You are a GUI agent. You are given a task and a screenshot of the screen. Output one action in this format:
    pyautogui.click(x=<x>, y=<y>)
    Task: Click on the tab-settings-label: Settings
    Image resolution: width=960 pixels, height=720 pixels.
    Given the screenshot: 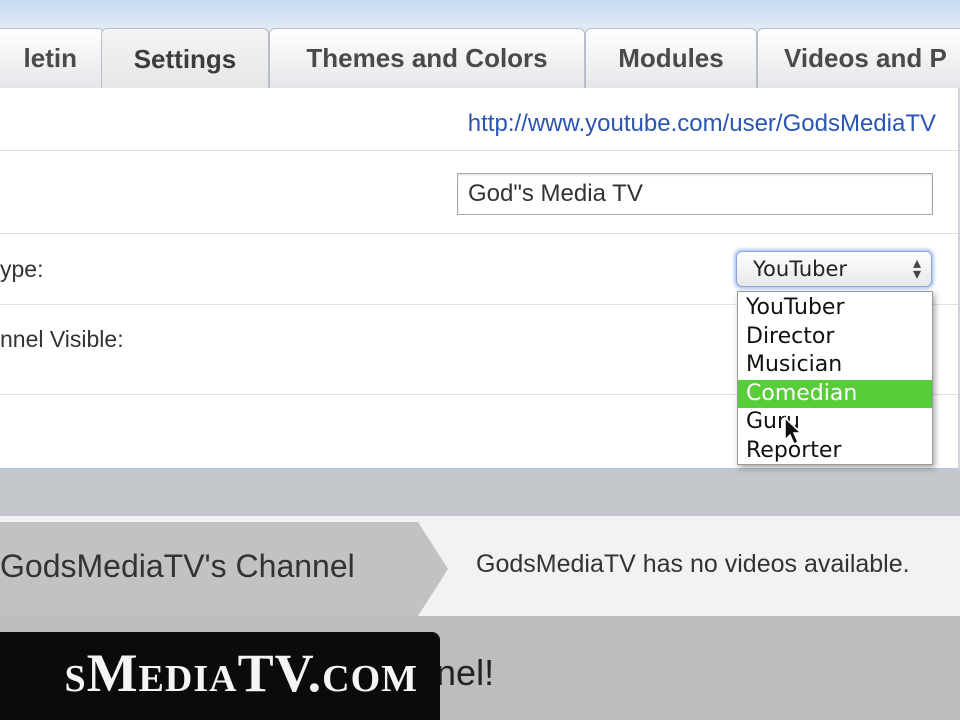 What is the action you would take?
    pyautogui.click(x=185, y=59)
    